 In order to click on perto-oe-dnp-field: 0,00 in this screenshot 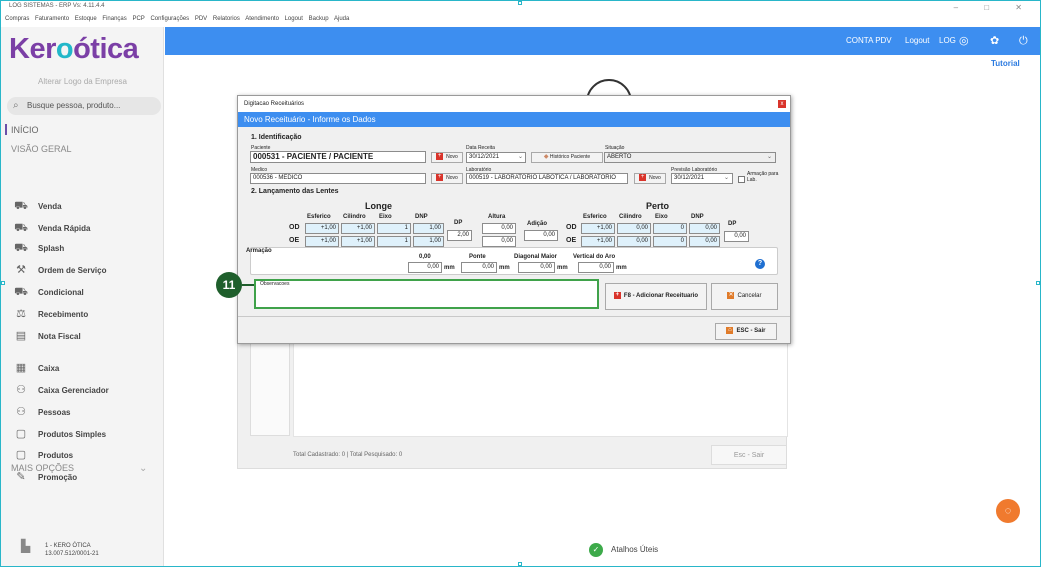, I will do `click(704, 241)`.